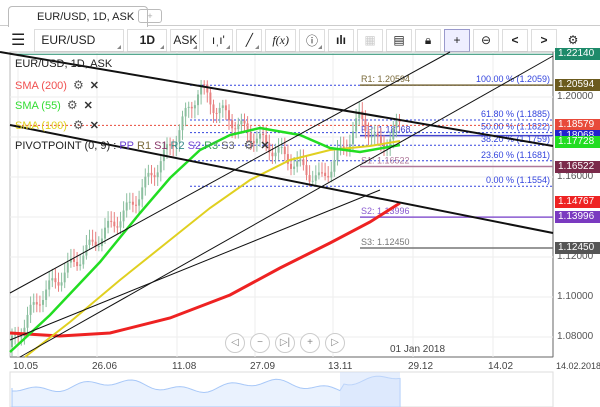  What do you see at coordinates (41, 86) in the screenshot?
I see `sma200-label: SMA (200)` at bounding box center [41, 86].